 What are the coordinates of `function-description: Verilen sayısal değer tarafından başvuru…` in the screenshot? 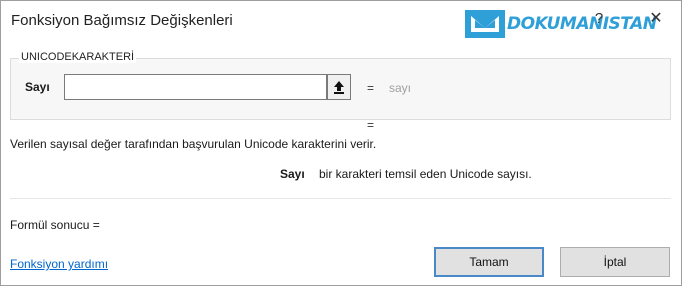 It's located at (193, 144).